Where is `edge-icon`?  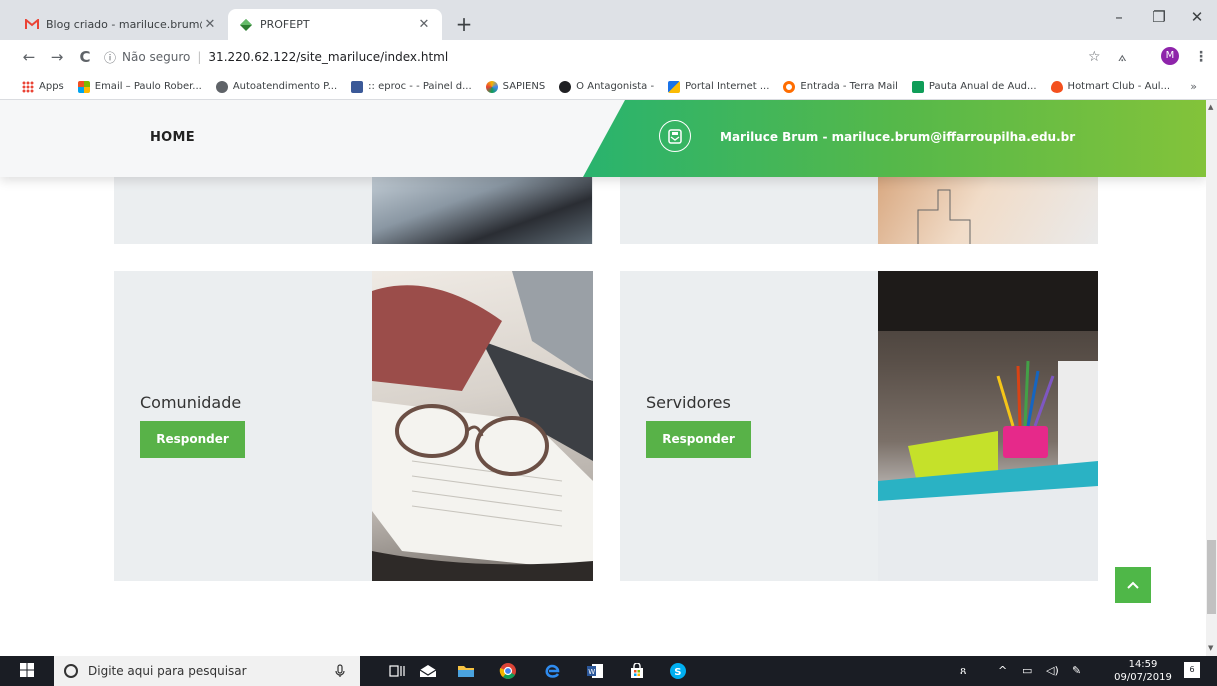
edge-icon is located at coordinates (552, 671).